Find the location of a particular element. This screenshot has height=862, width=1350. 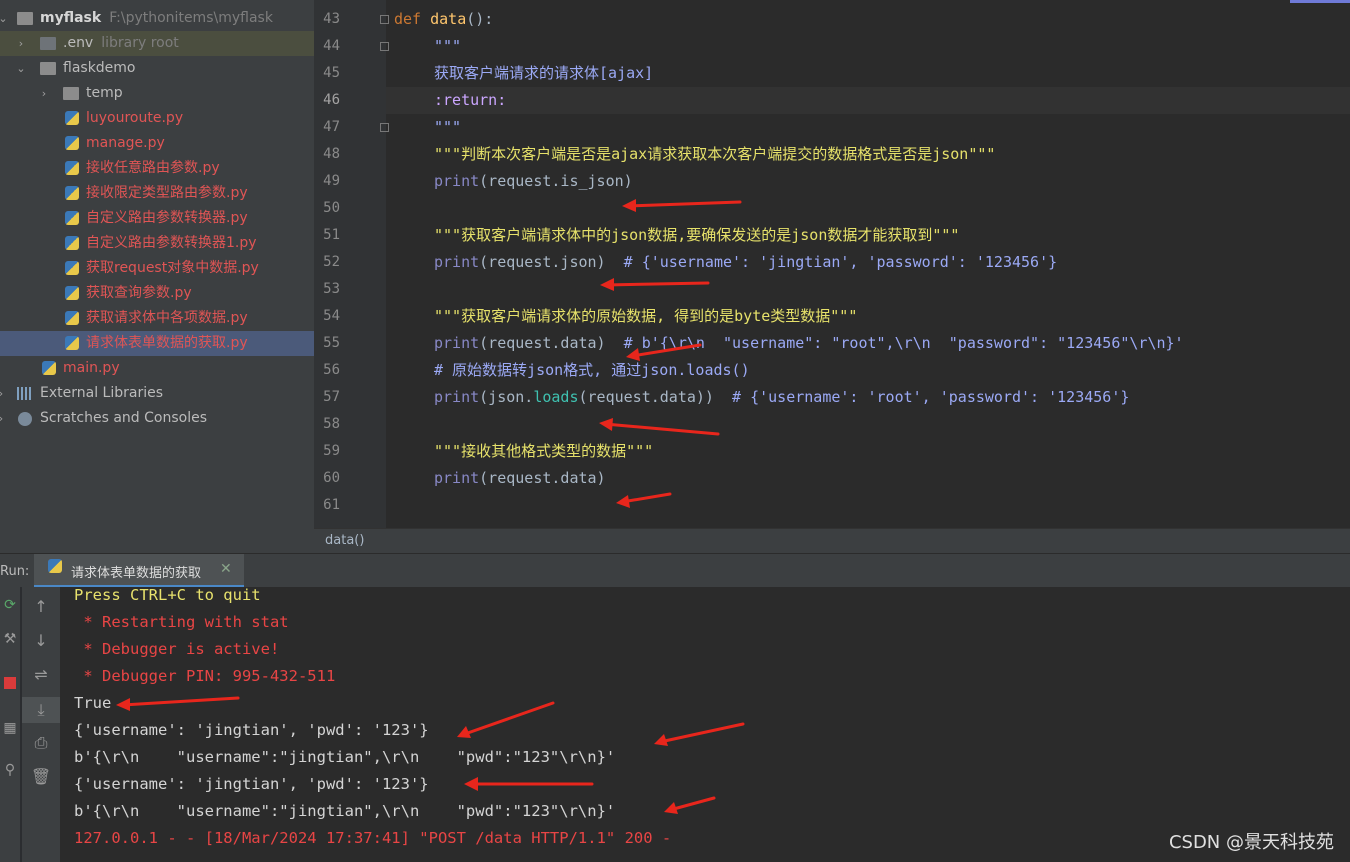

code-line: # 原始数据转json格式, 通过json.loads() is located at coordinates (592, 370).